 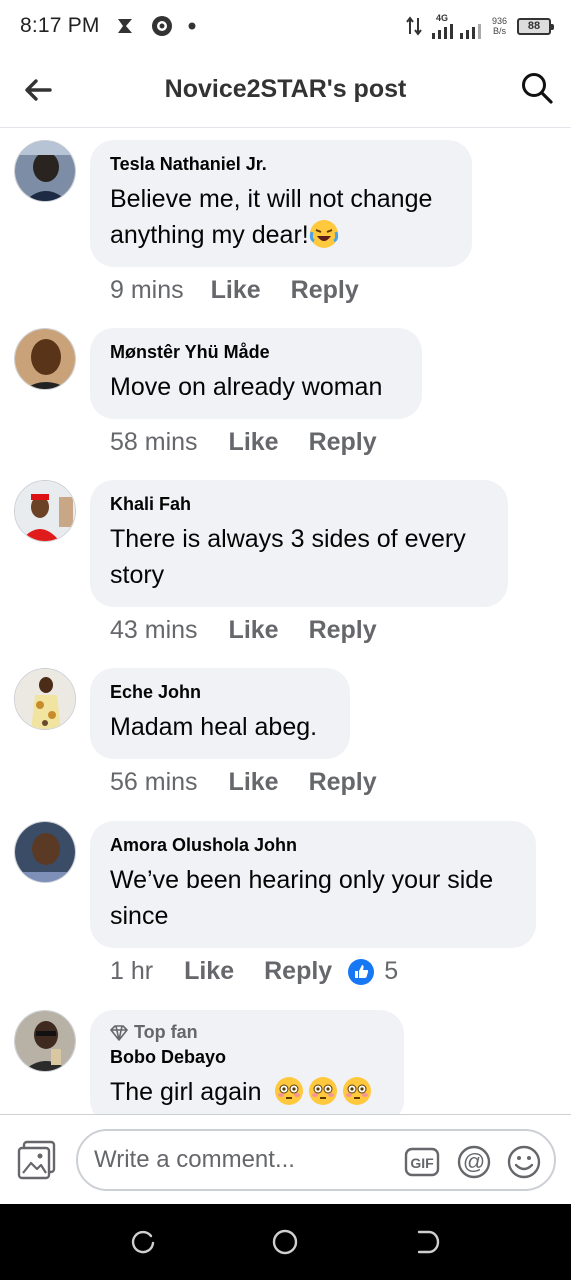 What do you see at coordinates (281, 164) in the screenshot?
I see `comment-author: Tesla Nathaniel Jr.` at bounding box center [281, 164].